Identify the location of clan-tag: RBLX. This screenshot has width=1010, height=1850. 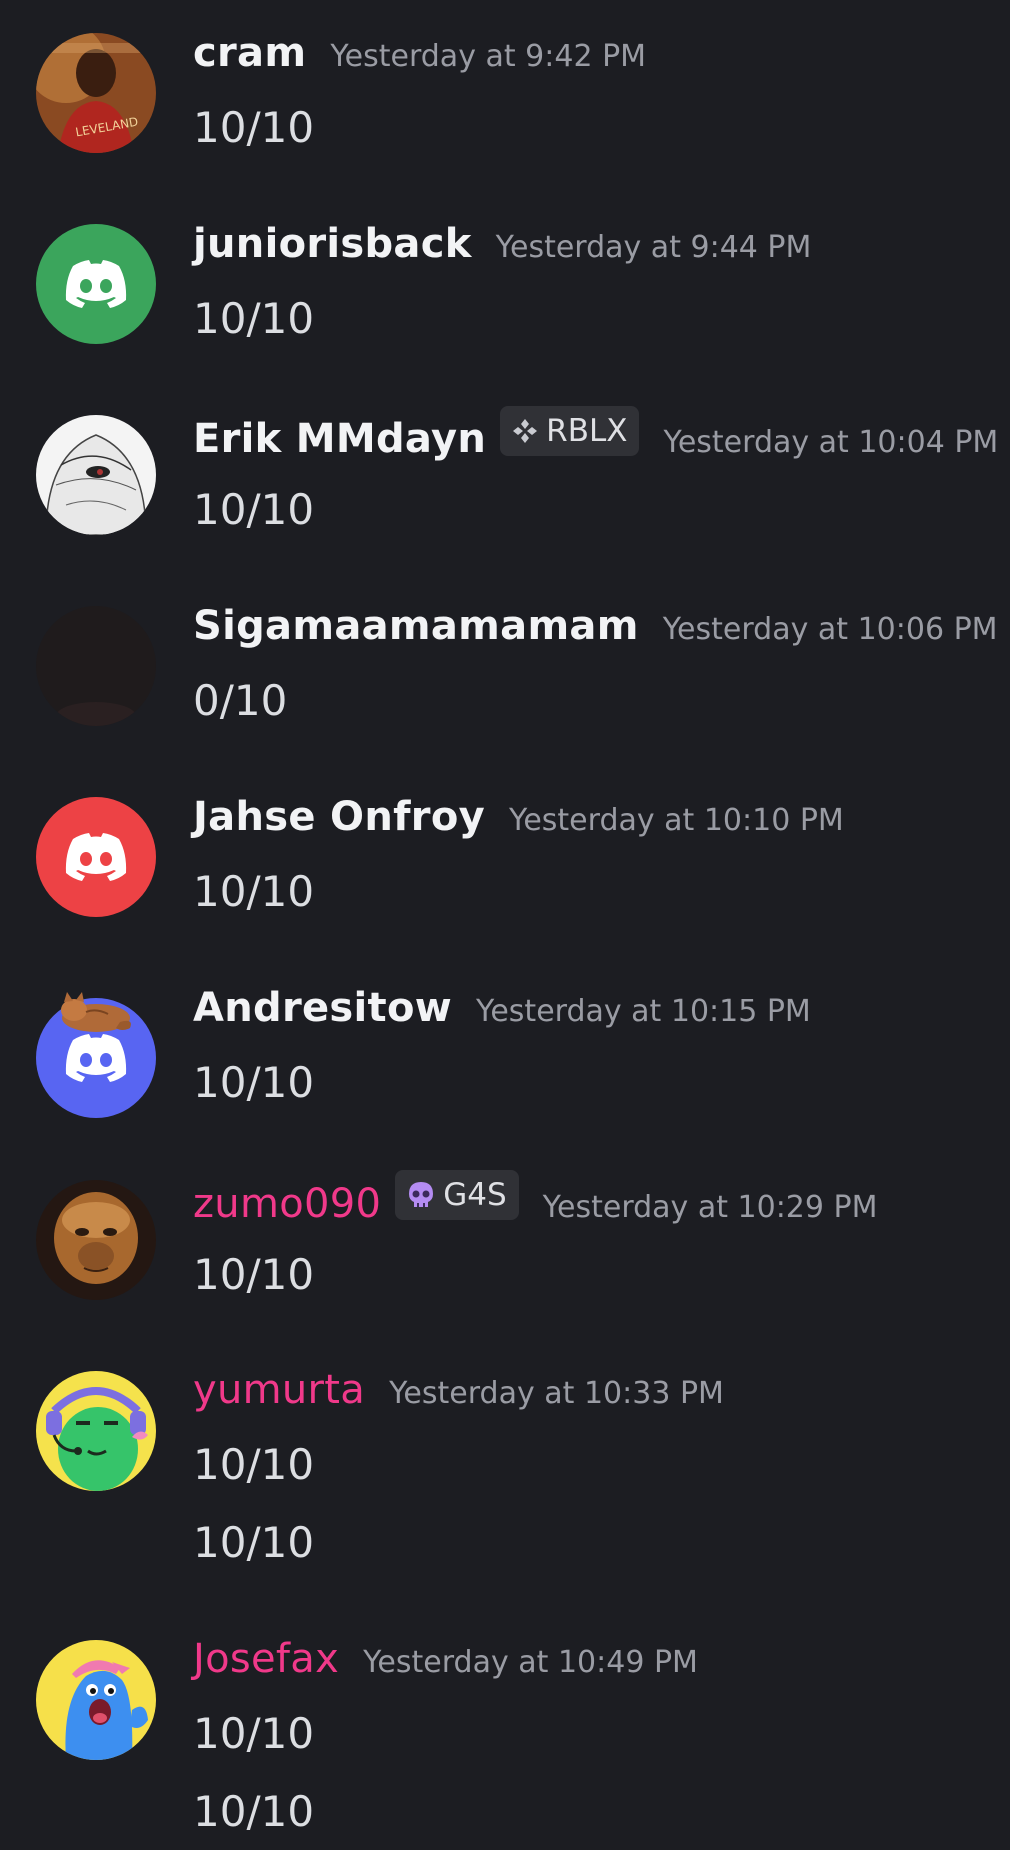
(570, 431).